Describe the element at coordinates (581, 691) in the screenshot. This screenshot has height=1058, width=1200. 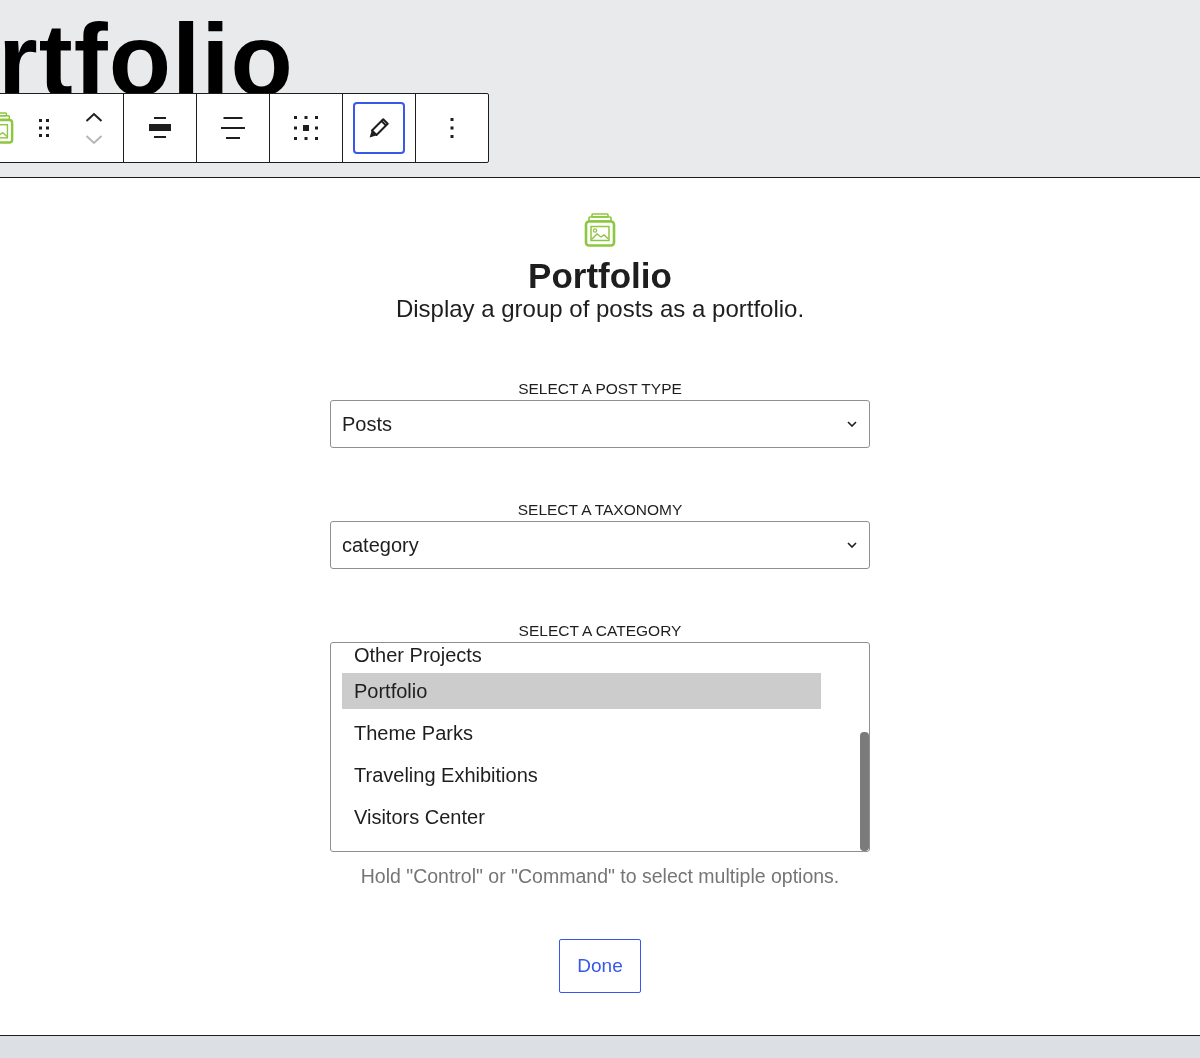
I see `list-option: Portfolio` at that location.